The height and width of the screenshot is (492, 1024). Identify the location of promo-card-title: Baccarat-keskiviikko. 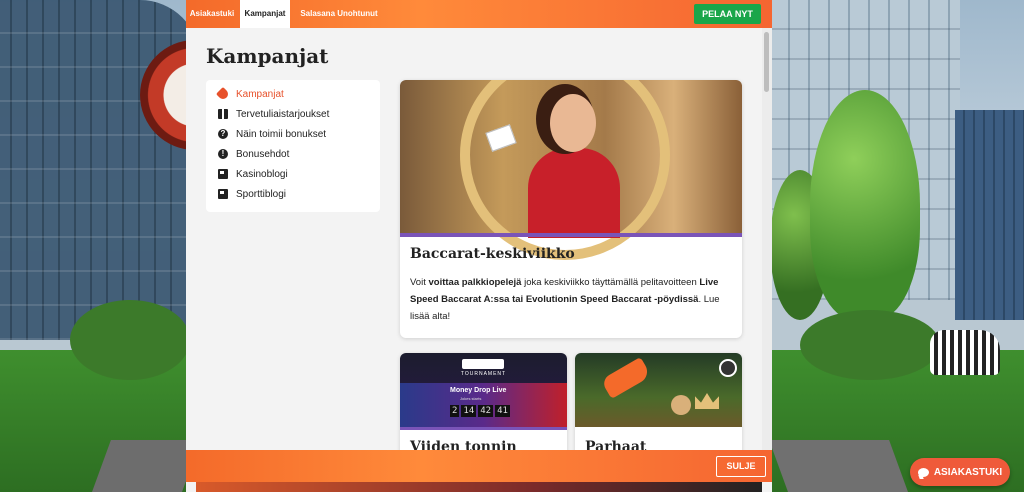
(492, 254).